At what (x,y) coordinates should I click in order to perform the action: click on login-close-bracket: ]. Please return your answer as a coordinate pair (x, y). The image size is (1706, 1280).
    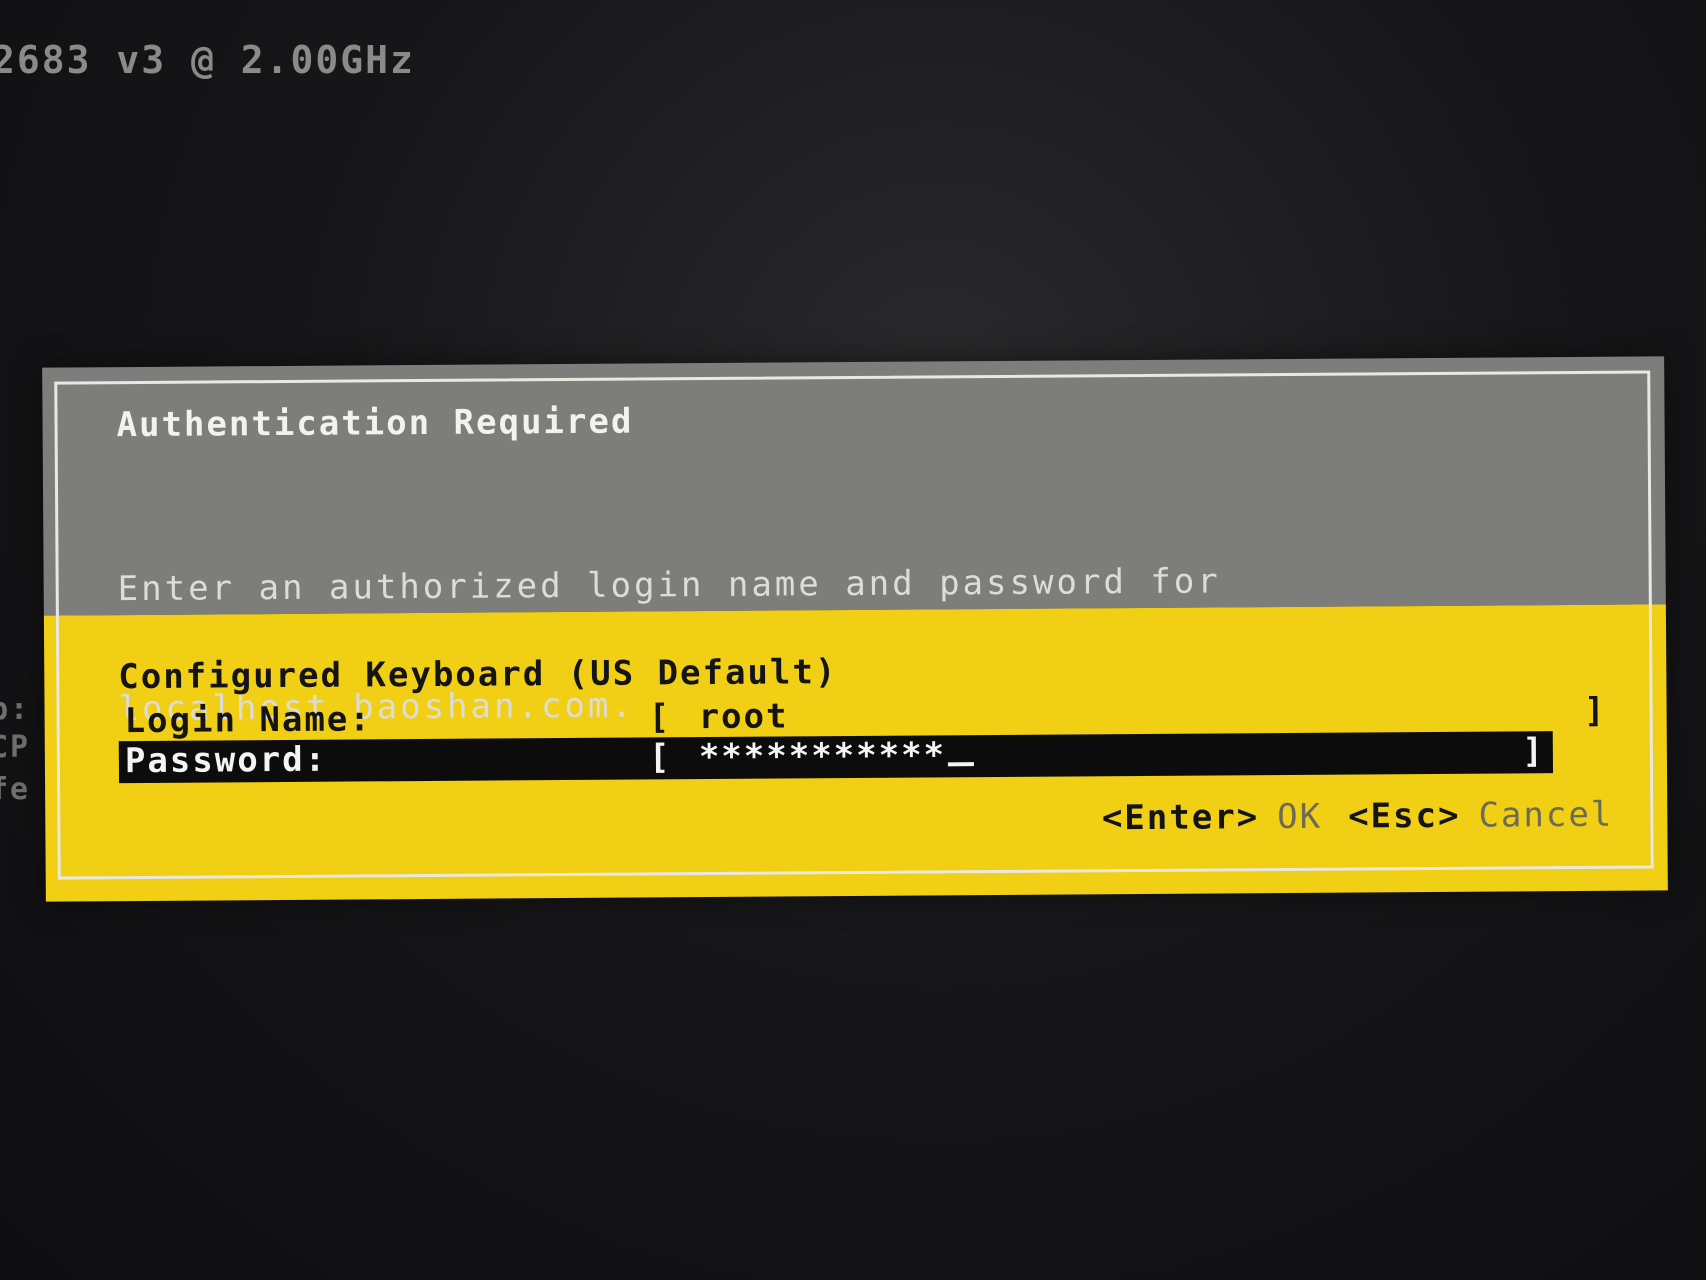
    Looking at the image, I should click on (1595, 710).